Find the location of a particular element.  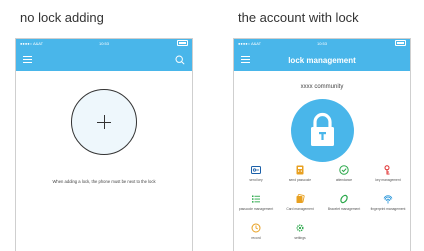

card-stack-icon is located at coordinates (300, 198).